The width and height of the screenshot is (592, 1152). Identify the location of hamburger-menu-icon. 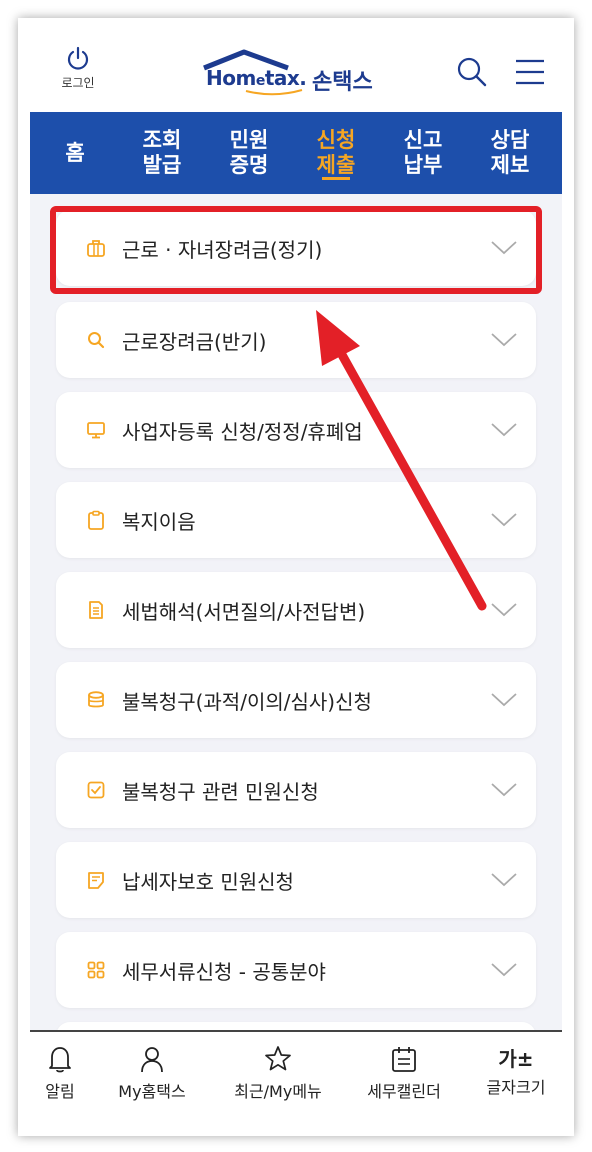
(530, 72).